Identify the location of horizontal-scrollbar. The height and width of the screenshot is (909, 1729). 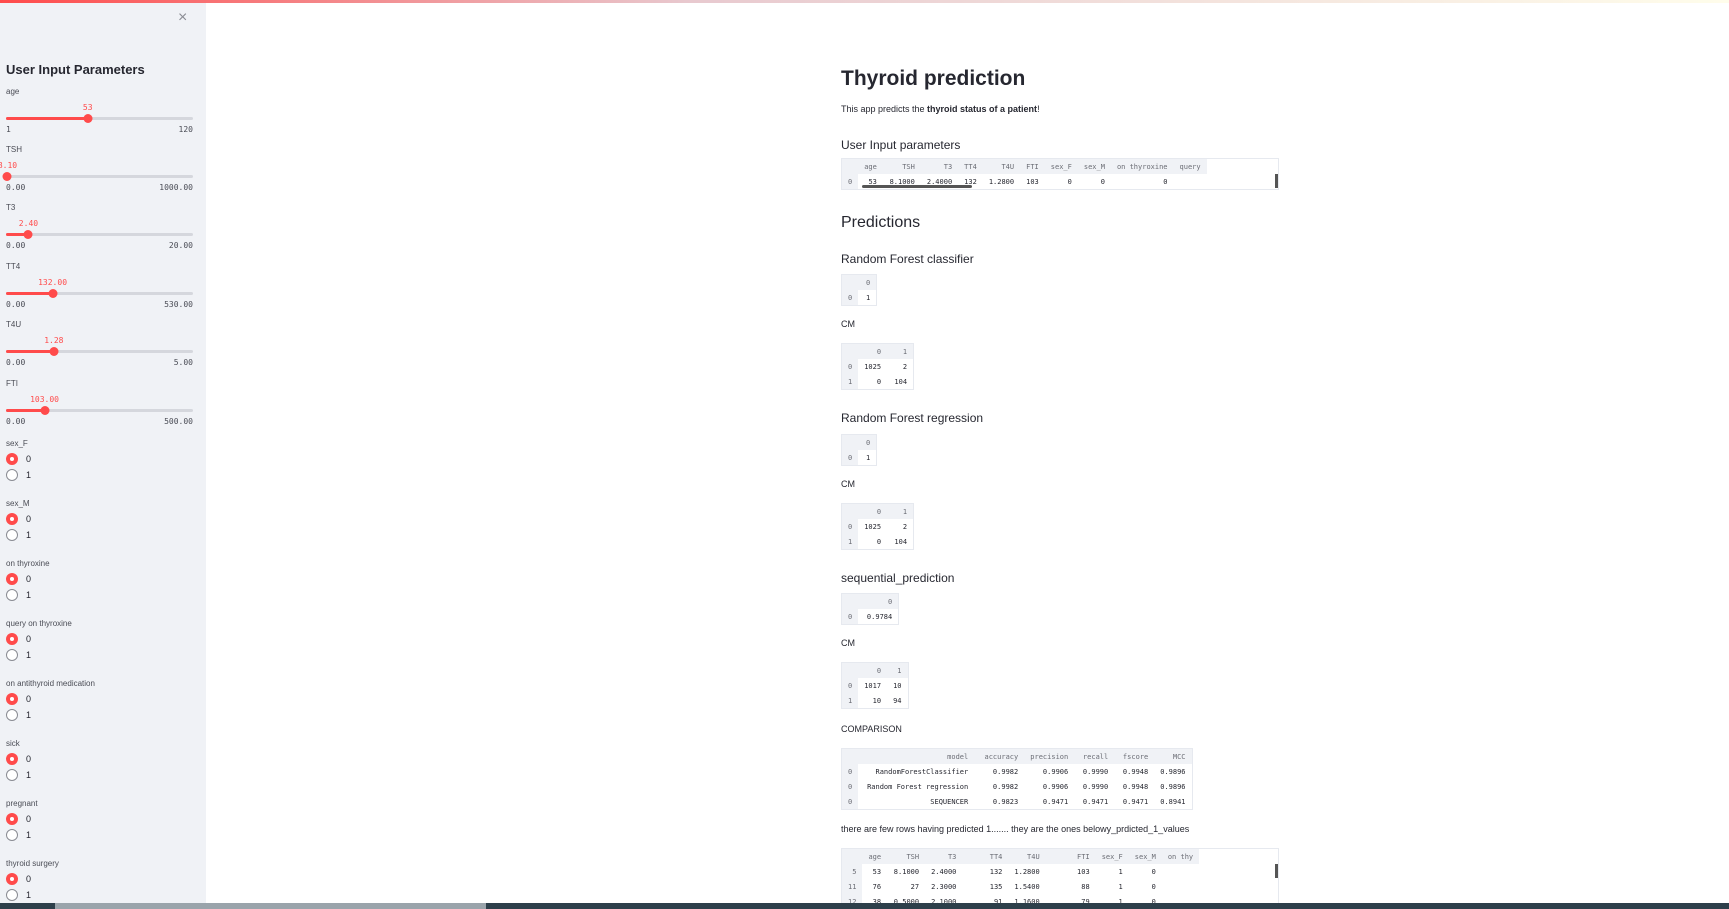
(917, 186).